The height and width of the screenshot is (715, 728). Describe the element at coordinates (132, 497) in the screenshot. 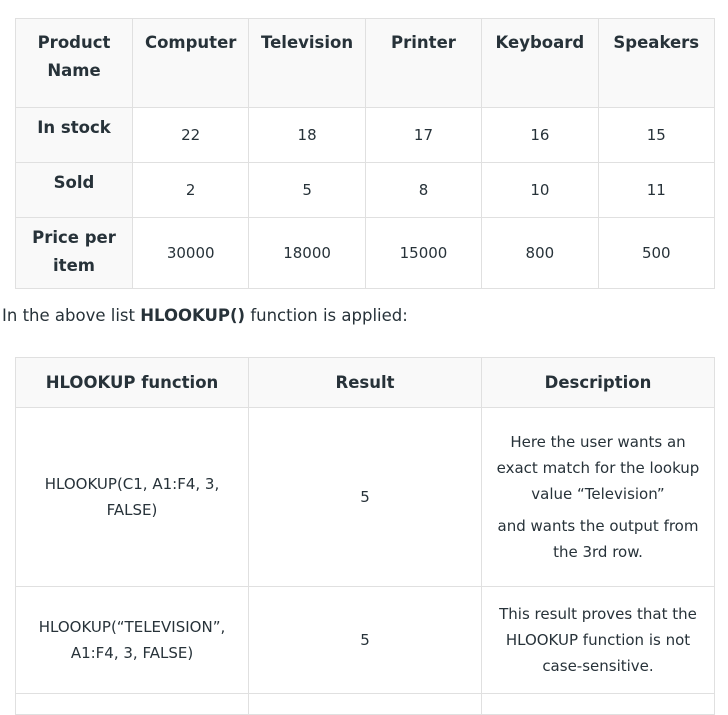

I see `function-cell: HLOOKUP(C1, A1:F4, 3, FALSE)` at that location.